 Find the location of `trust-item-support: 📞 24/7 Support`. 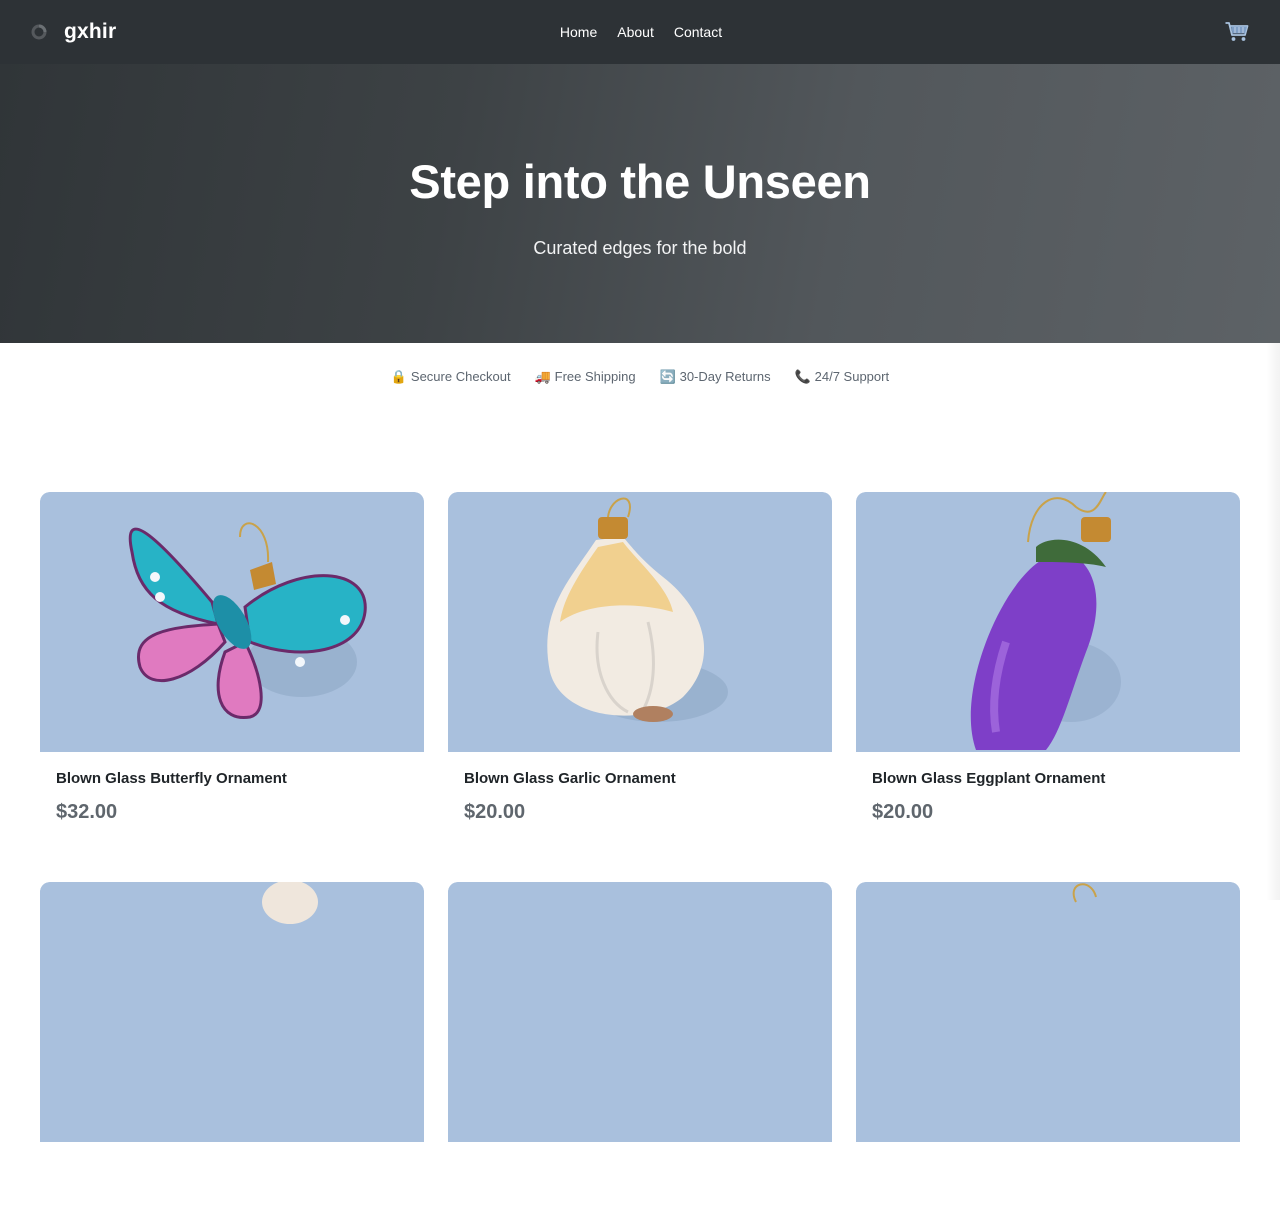

trust-item-support: 📞 24/7 Support is located at coordinates (842, 376).